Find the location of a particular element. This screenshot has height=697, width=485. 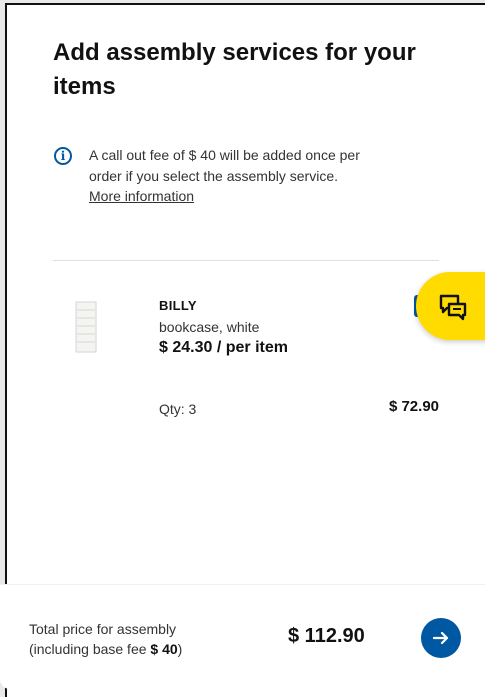

product-name: BILLY is located at coordinates (178, 305).